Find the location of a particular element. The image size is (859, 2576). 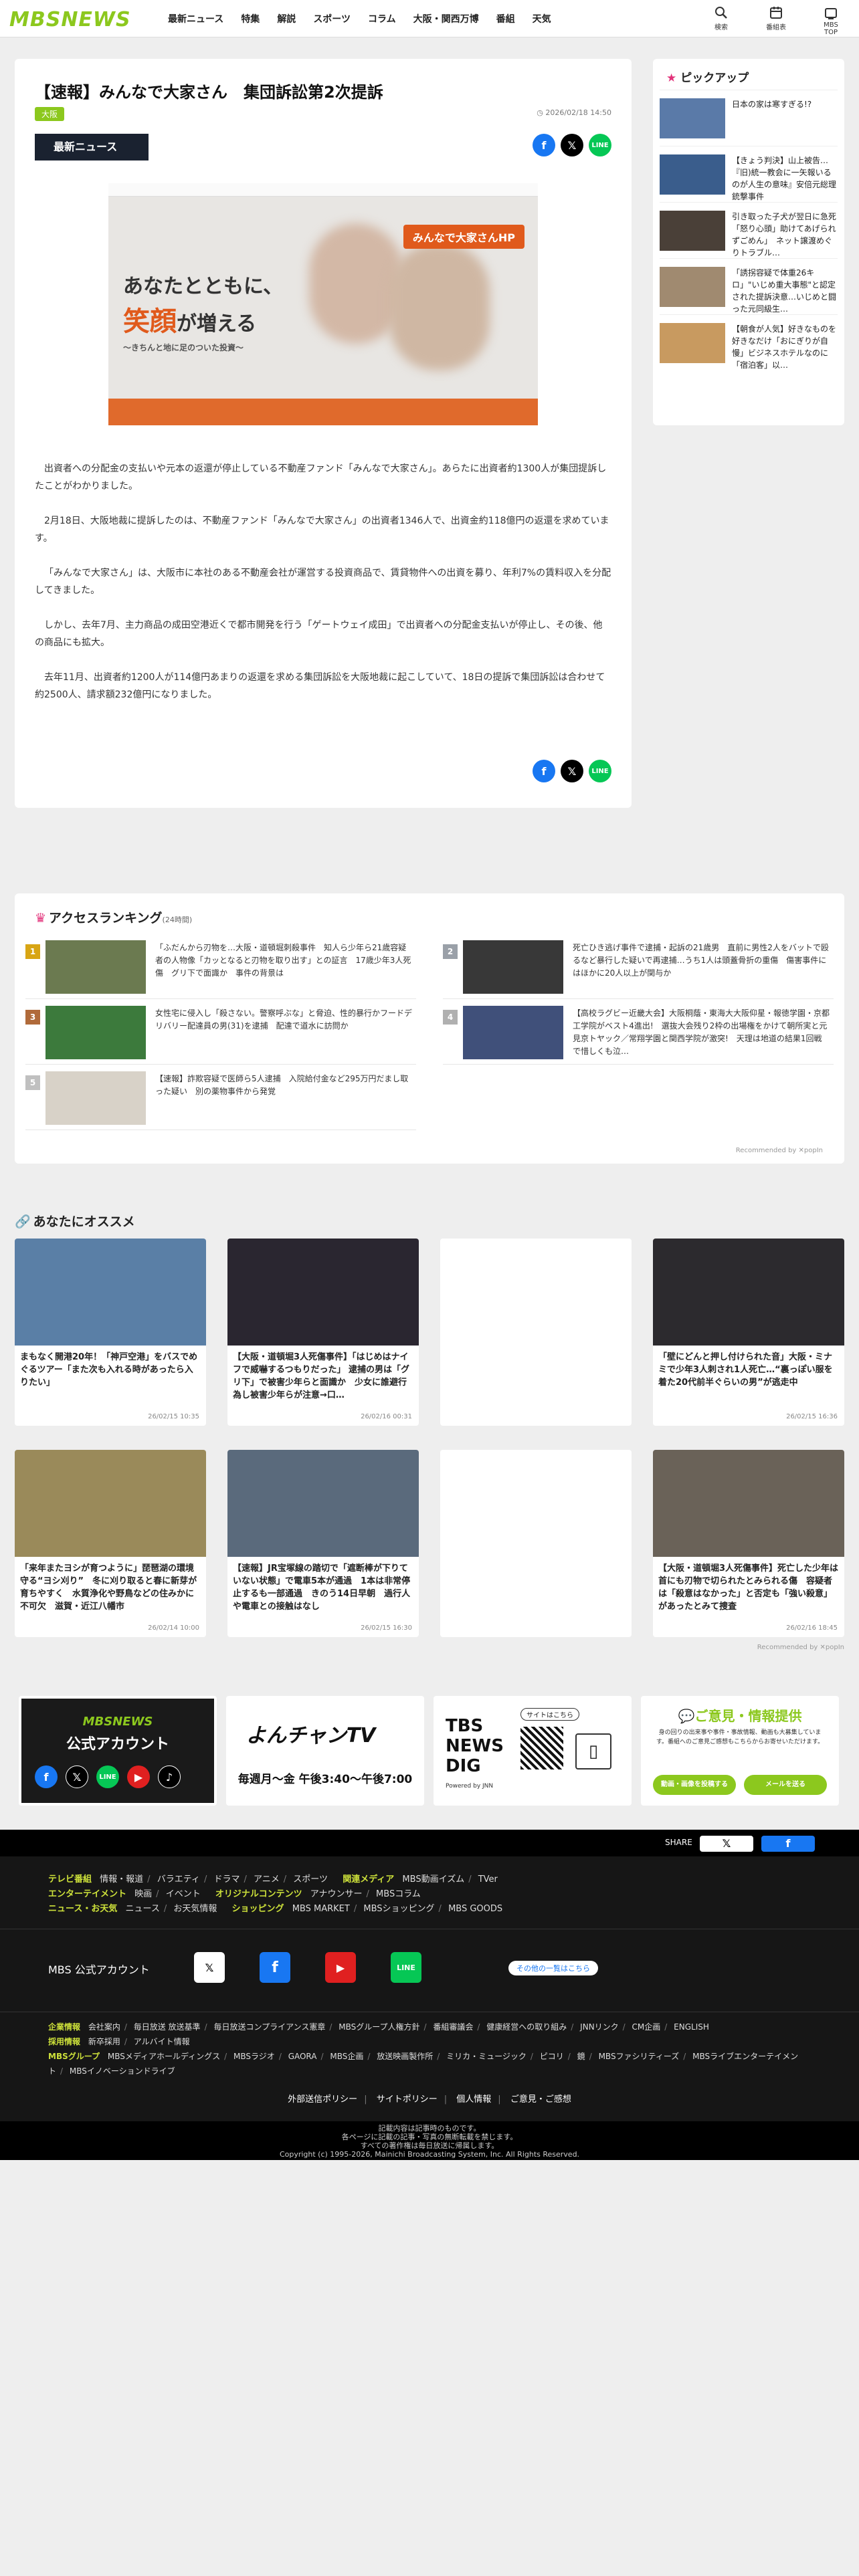

nav-programs: 番組 is located at coordinates (506, 18).